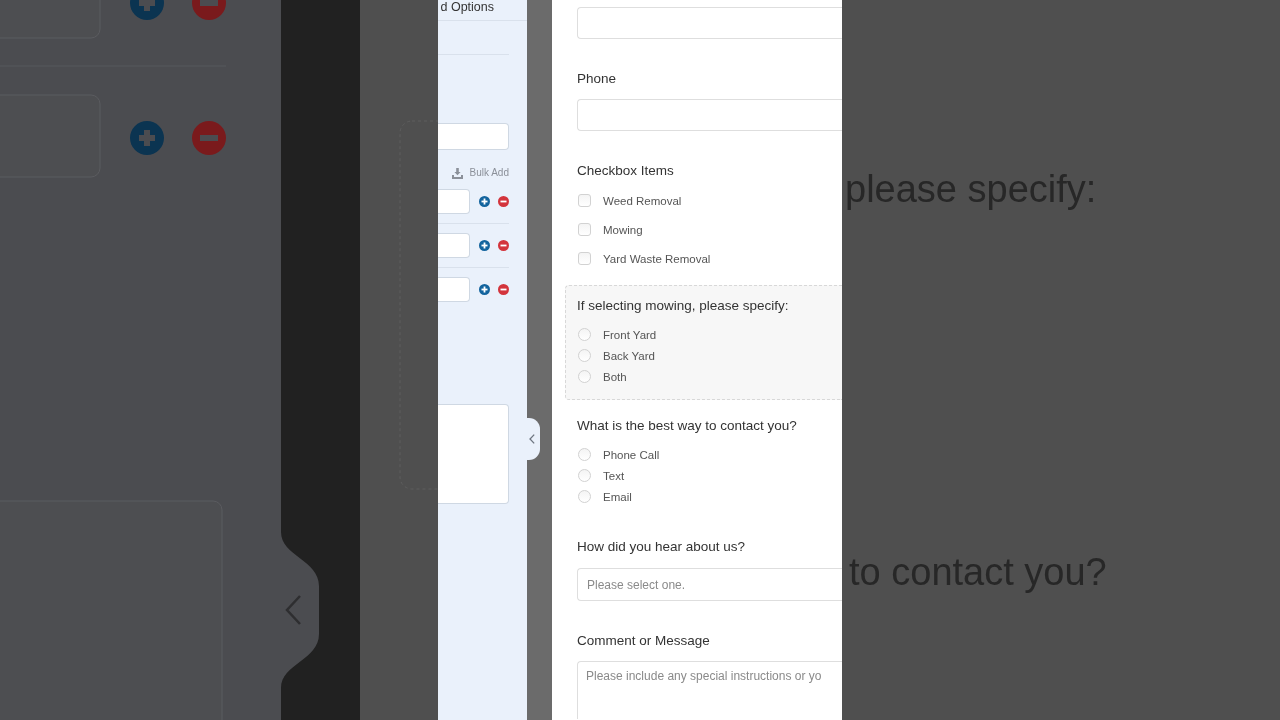  What do you see at coordinates (623, 229) in the screenshot?
I see `option-label: Mowing` at bounding box center [623, 229].